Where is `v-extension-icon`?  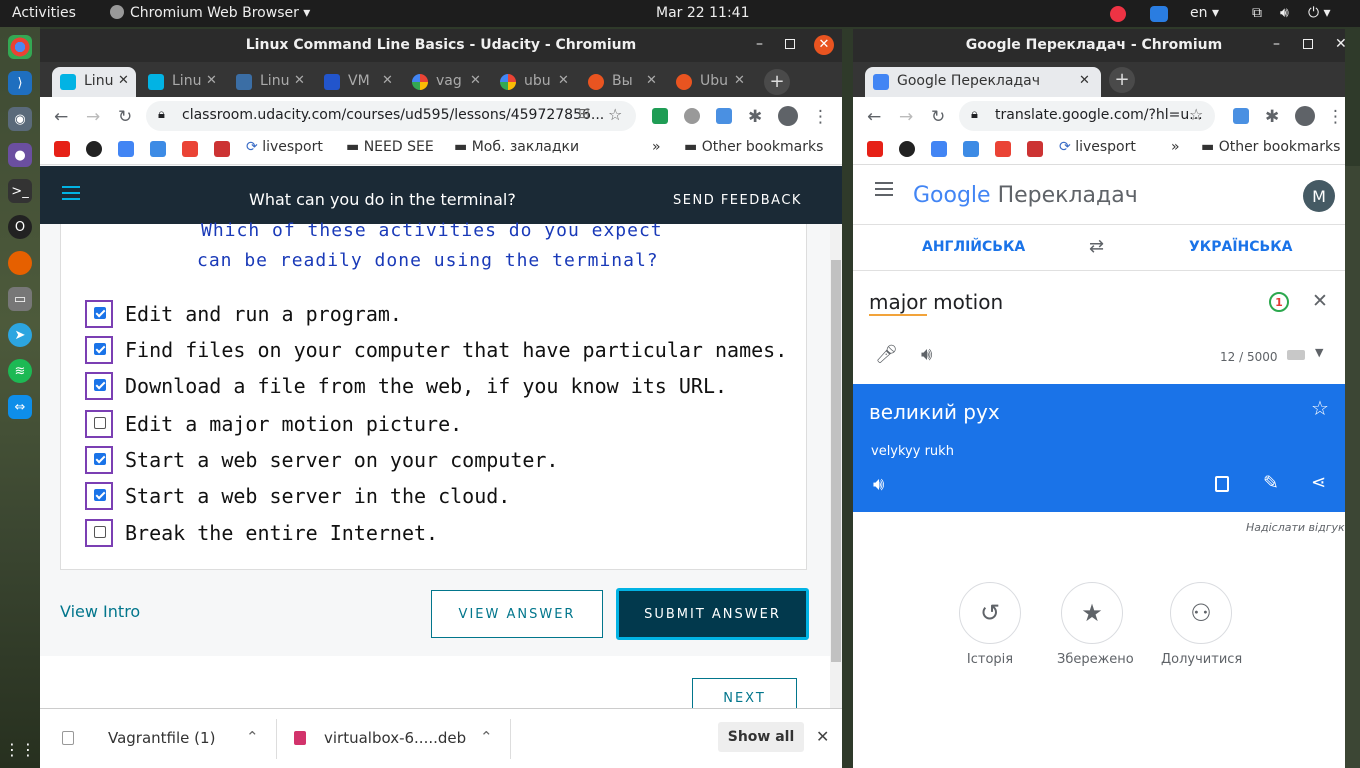 v-extension-icon is located at coordinates (1241, 116).